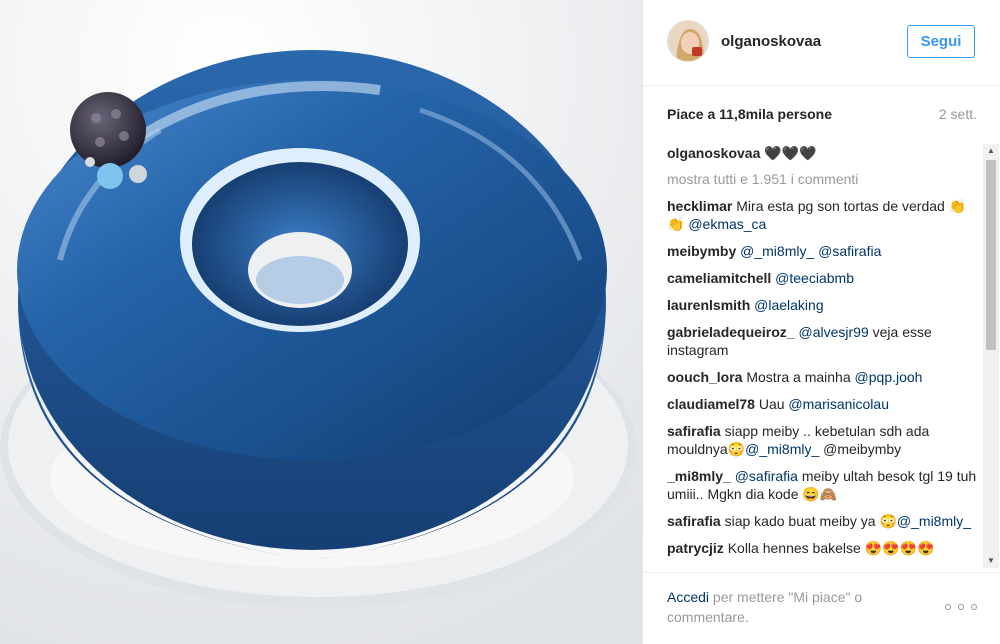  What do you see at coordinates (825, 305) in the screenshot?
I see `comment-item: laurenlsmith @laelaking` at bounding box center [825, 305].